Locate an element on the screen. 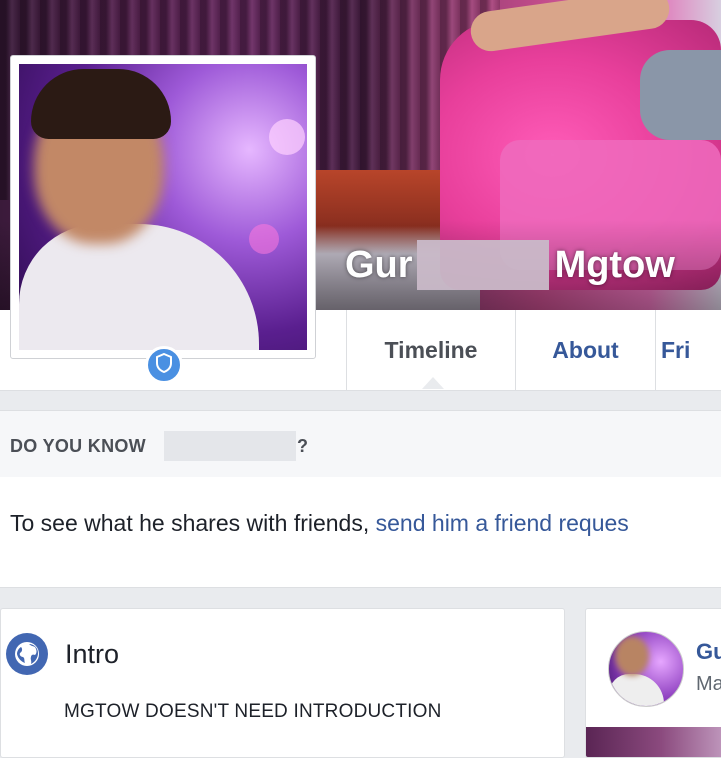  active-tab-caret is located at coordinates (433, 383).